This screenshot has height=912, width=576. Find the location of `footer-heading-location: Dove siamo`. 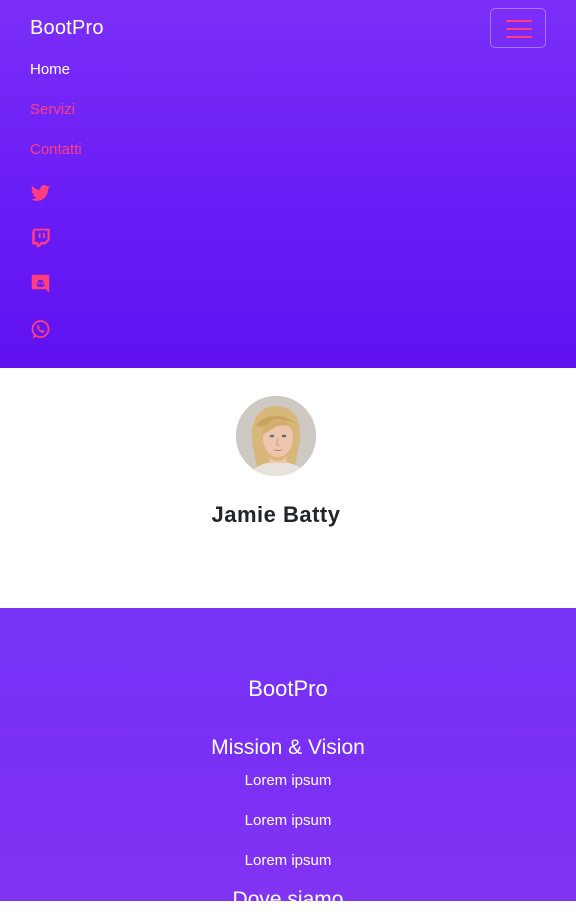

footer-heading-location: Dove siamo is located at coordinates (288, 899).